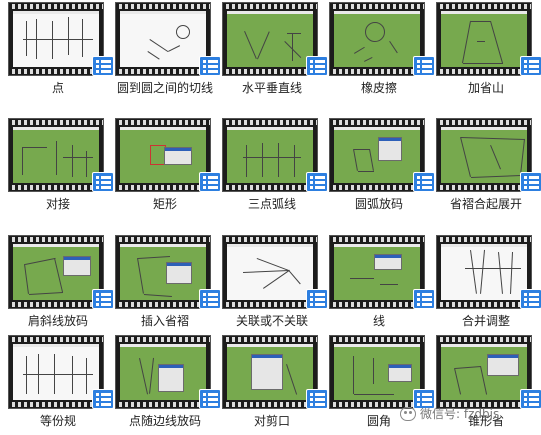 The height and width of the screenshot is (435, 541). Describe the element at coordinates (486, 88) in the screenshot. I see `video-title: 加省山` at that location.